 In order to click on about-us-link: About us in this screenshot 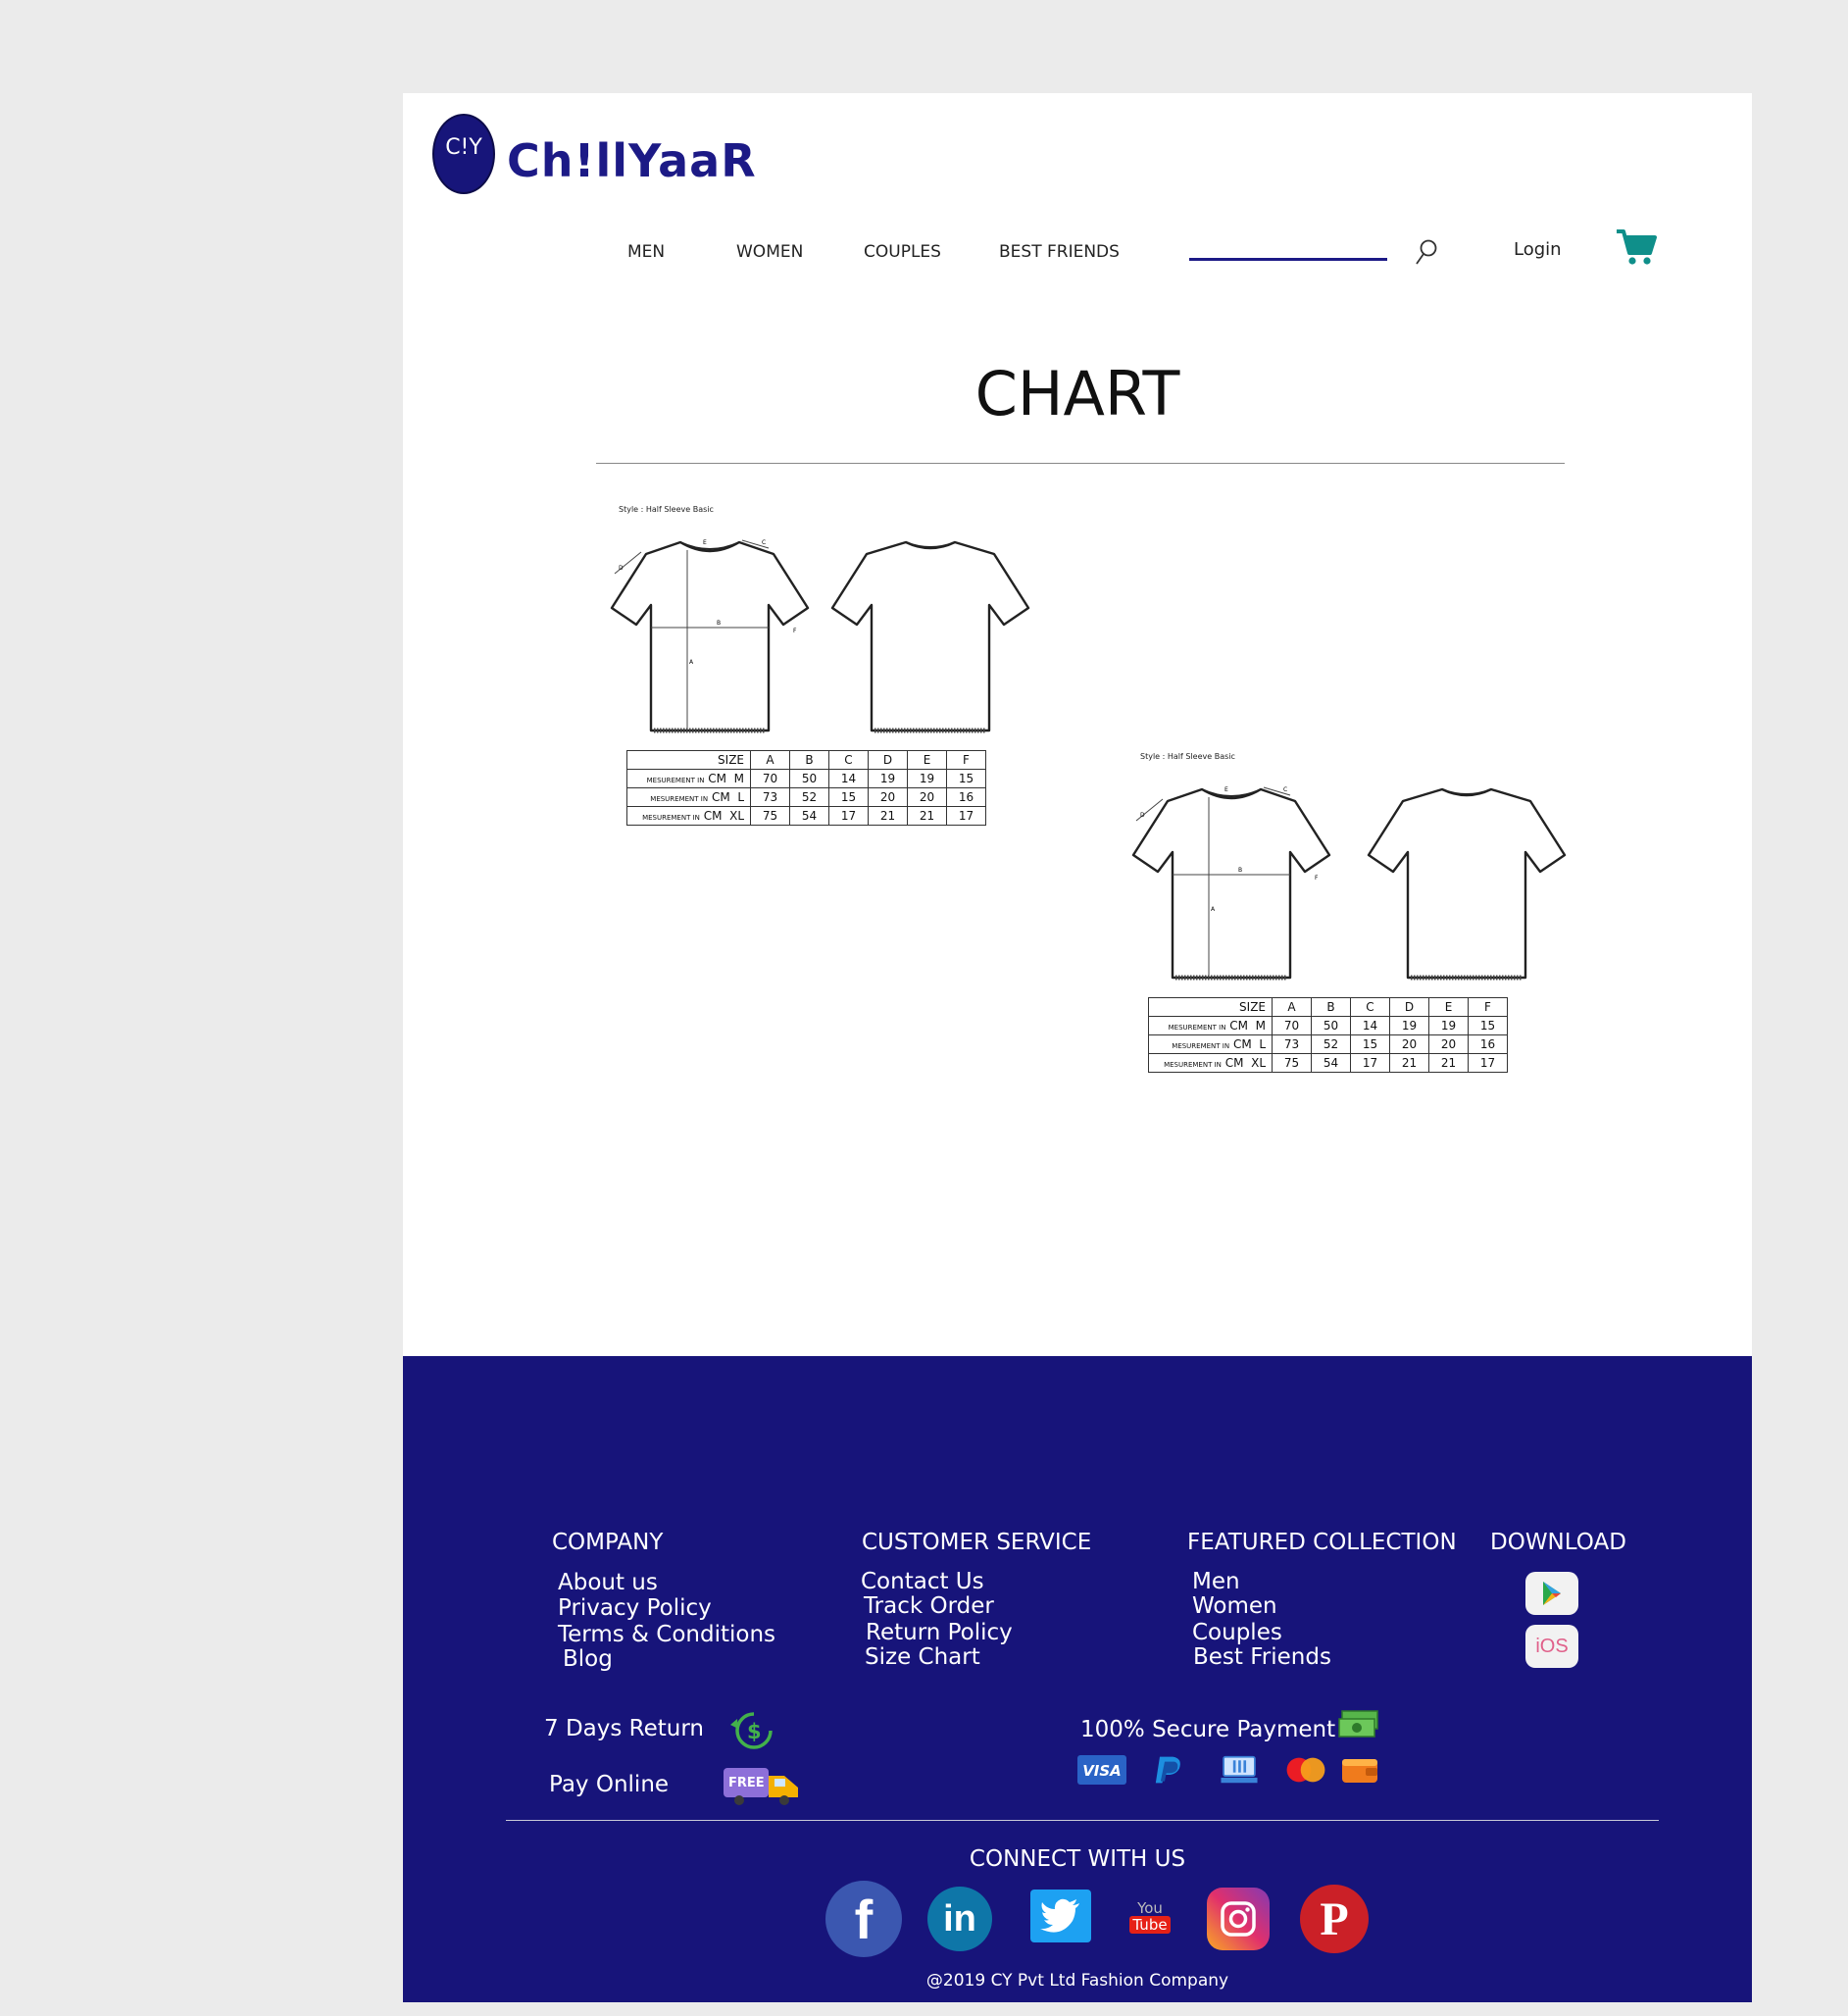, I will do `click(608, 1582)`.